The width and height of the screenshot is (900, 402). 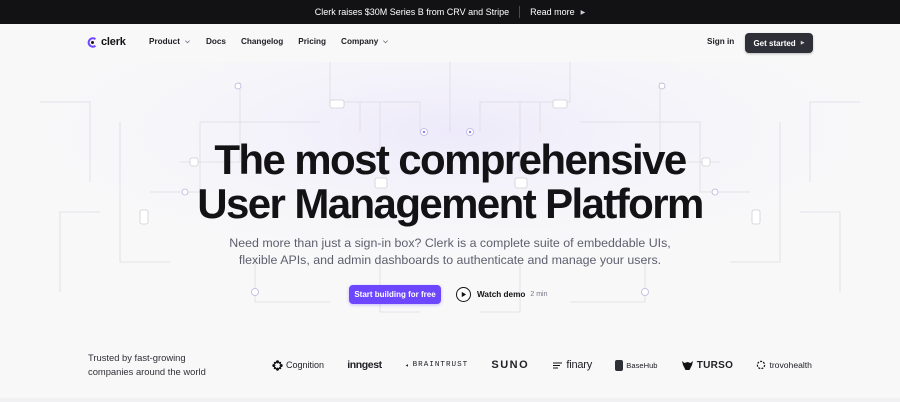 I want to click on basehub-icon, so click(x=619, y=365).